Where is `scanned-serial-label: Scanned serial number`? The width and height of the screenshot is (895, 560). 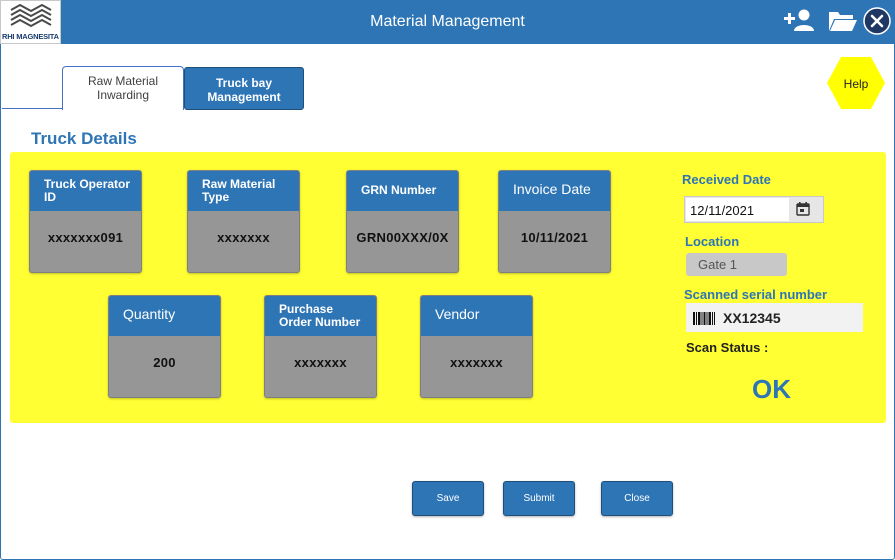 scanned-serial-label: Scanned serial number is located at coordinates (756, 294).